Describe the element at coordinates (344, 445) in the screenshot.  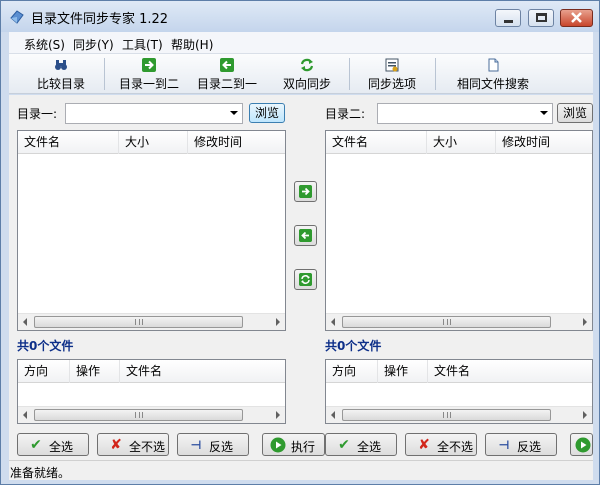
I see `checkmark-icon: ✔` at that location.